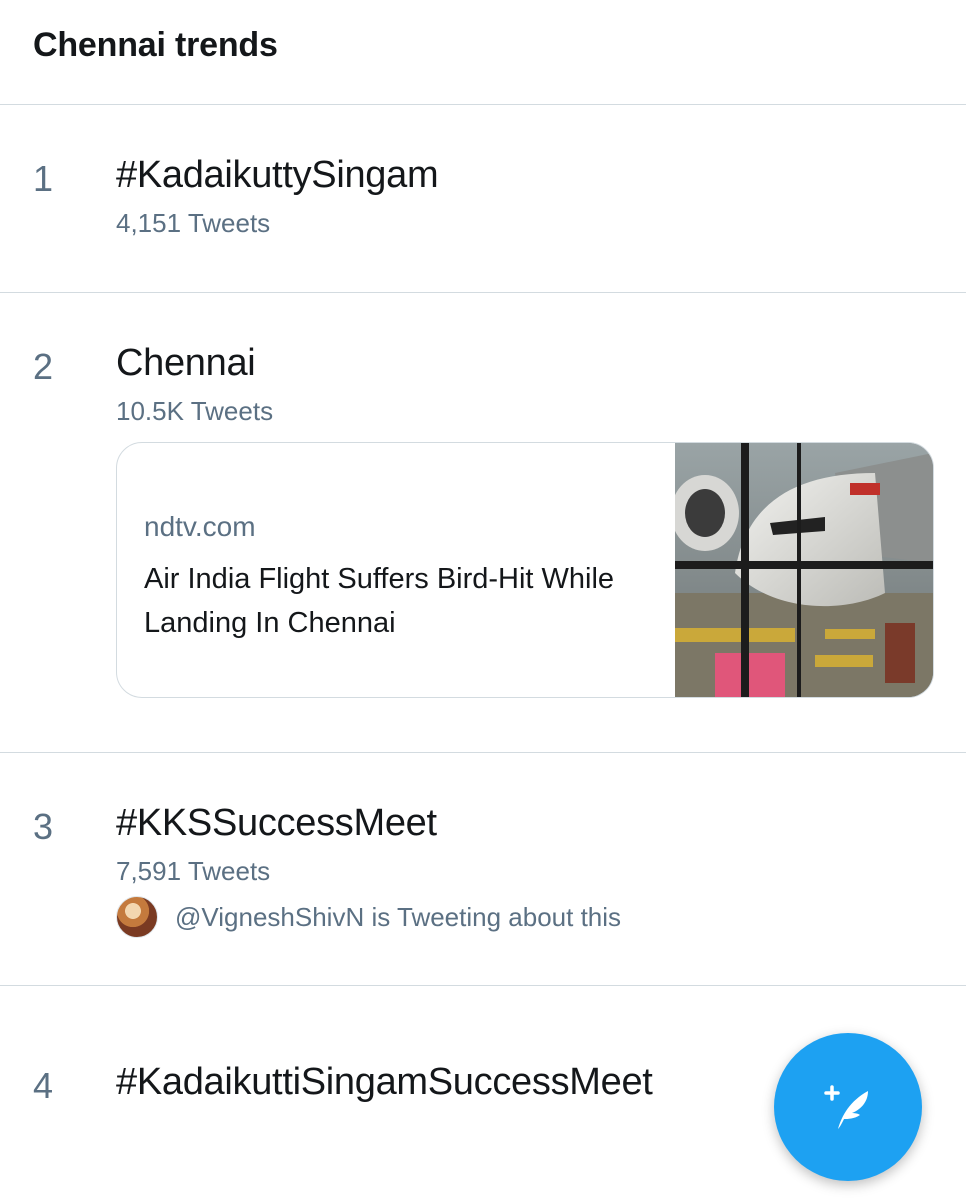 The image size is (966, 1200). Describe the element at coordinates (43, 366) in the screenshot. I see `trend-rank: 2` at that location.